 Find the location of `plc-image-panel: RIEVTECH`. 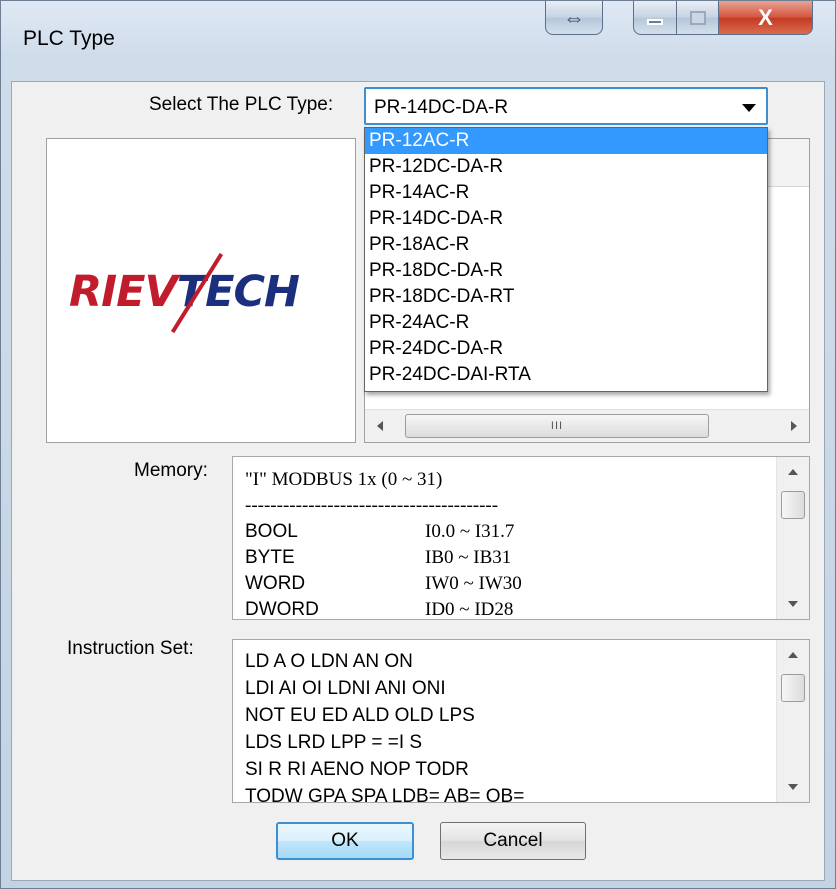

plc-image-panel: RIEVTECH is located at coordinates (201, 290).